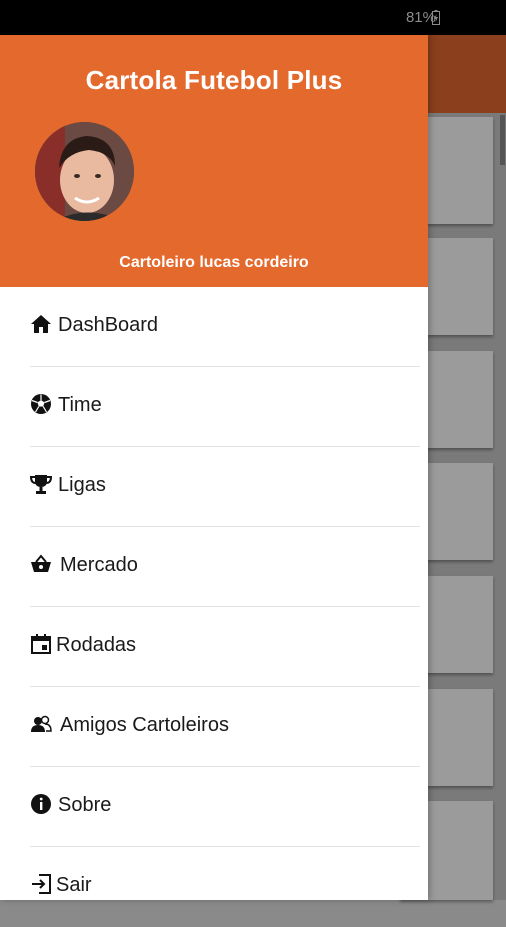 The width and height of the screenshot is (506, 927). Describe the element at coordinates (74, 885) in the screenshot. I see `menu-item-label: Sair` at that location.